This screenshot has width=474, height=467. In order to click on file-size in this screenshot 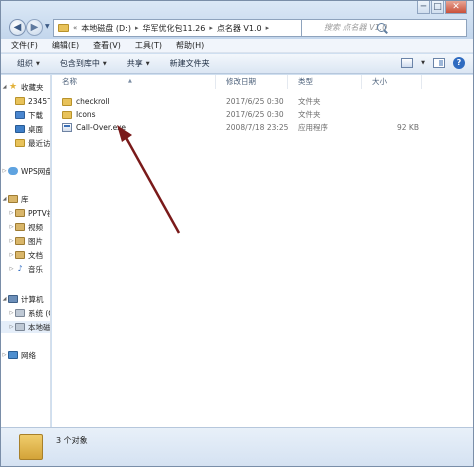, I will do `click(407, 114)`.